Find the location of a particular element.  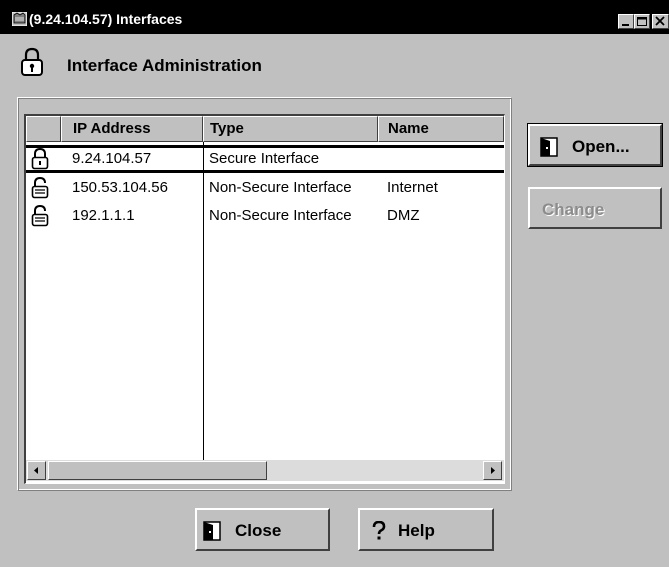

change-button-label: Change is located at coordinates (573, 209).